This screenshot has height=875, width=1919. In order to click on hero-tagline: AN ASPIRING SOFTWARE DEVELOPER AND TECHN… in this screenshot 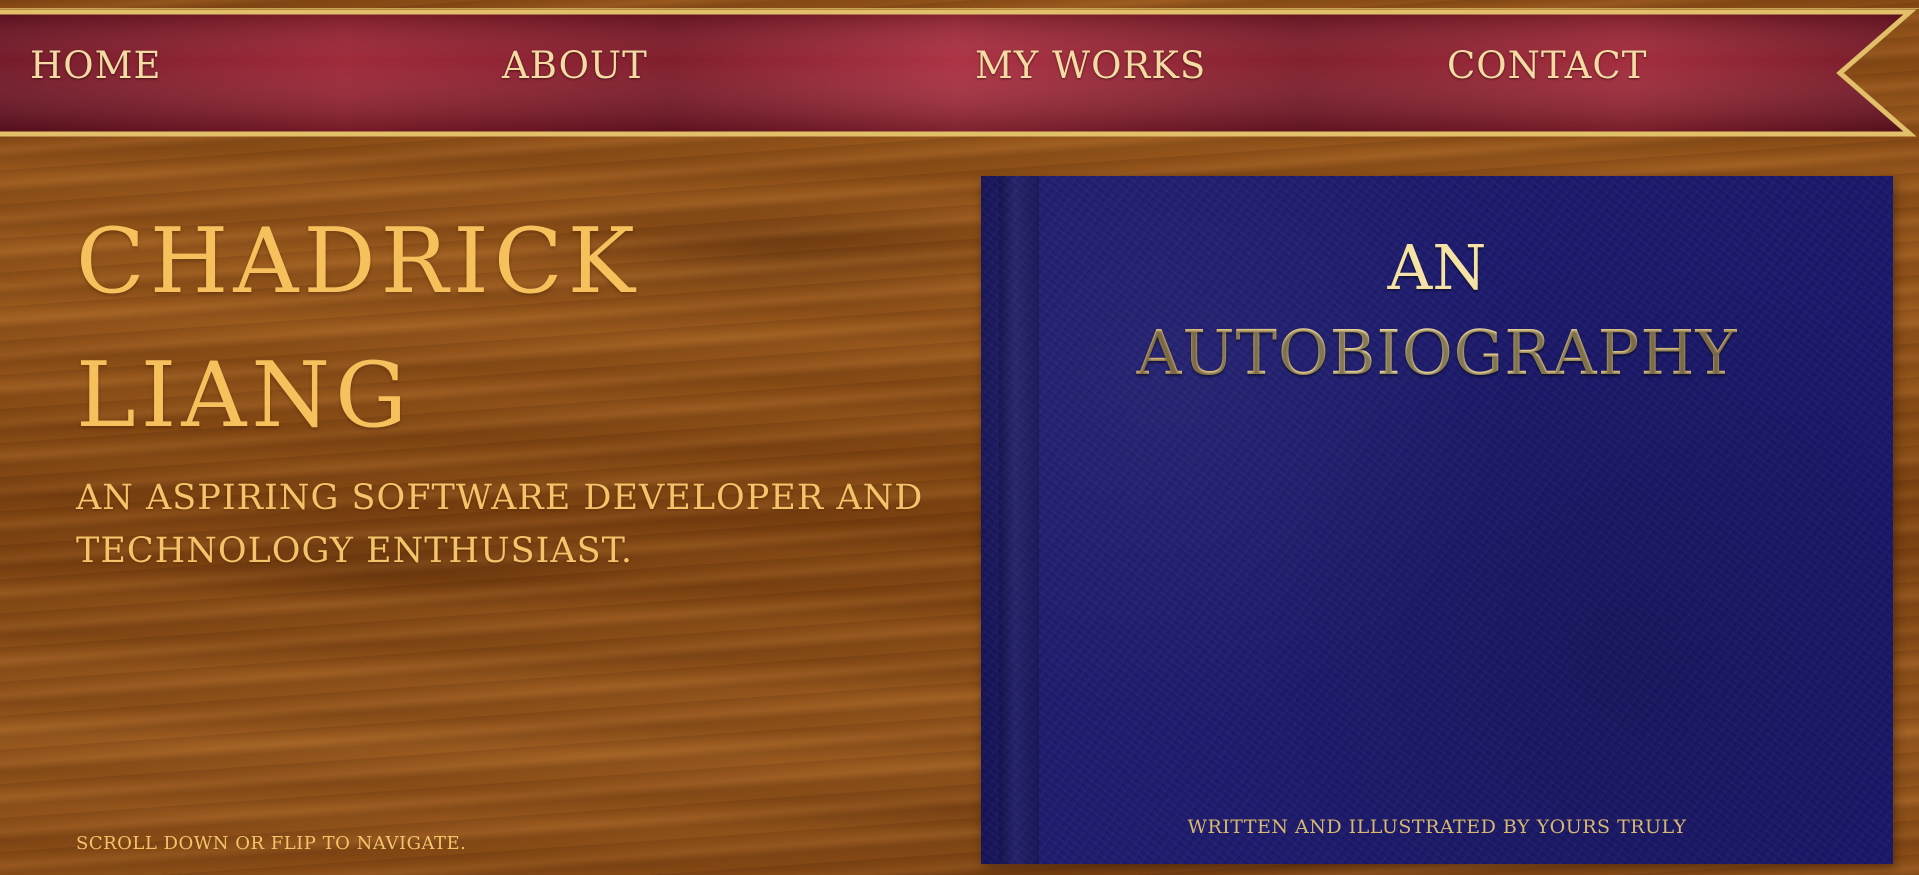, I will do `click(500, 524)`.